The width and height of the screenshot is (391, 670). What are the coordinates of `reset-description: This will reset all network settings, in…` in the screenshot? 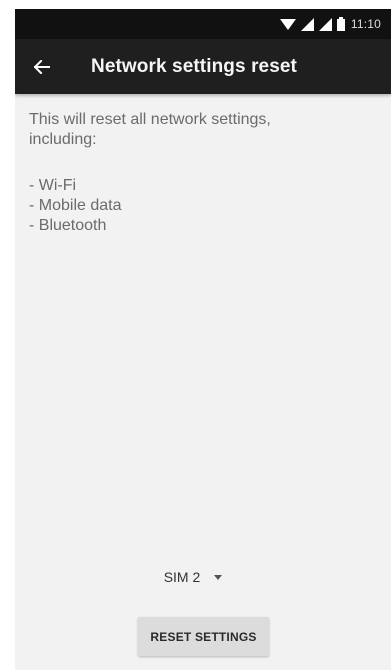 It's located at (150, 129).